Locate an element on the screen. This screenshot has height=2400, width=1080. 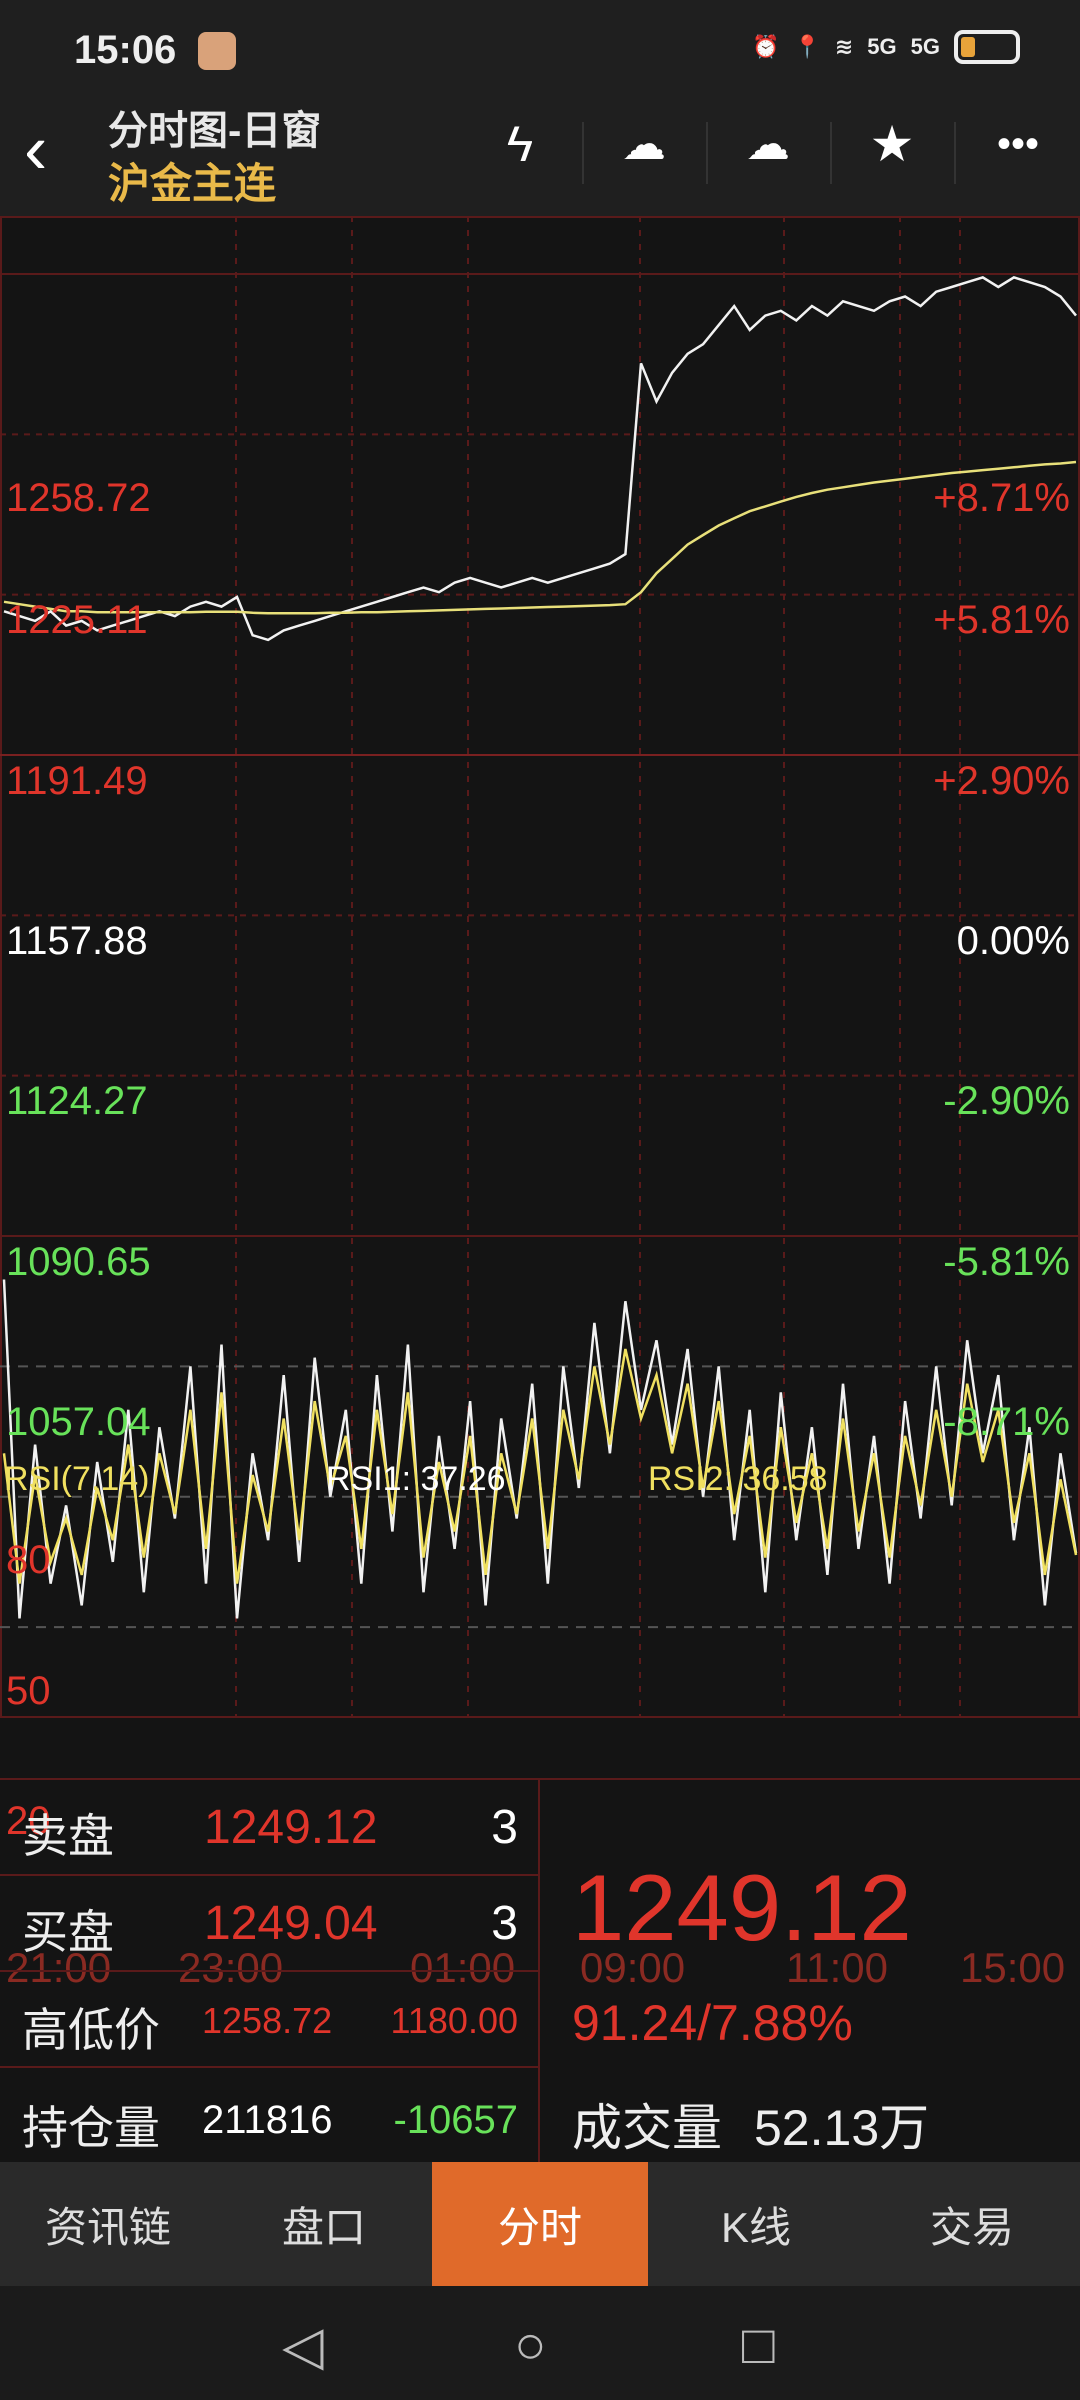
battery-icon is located at coordinates (987, 47).